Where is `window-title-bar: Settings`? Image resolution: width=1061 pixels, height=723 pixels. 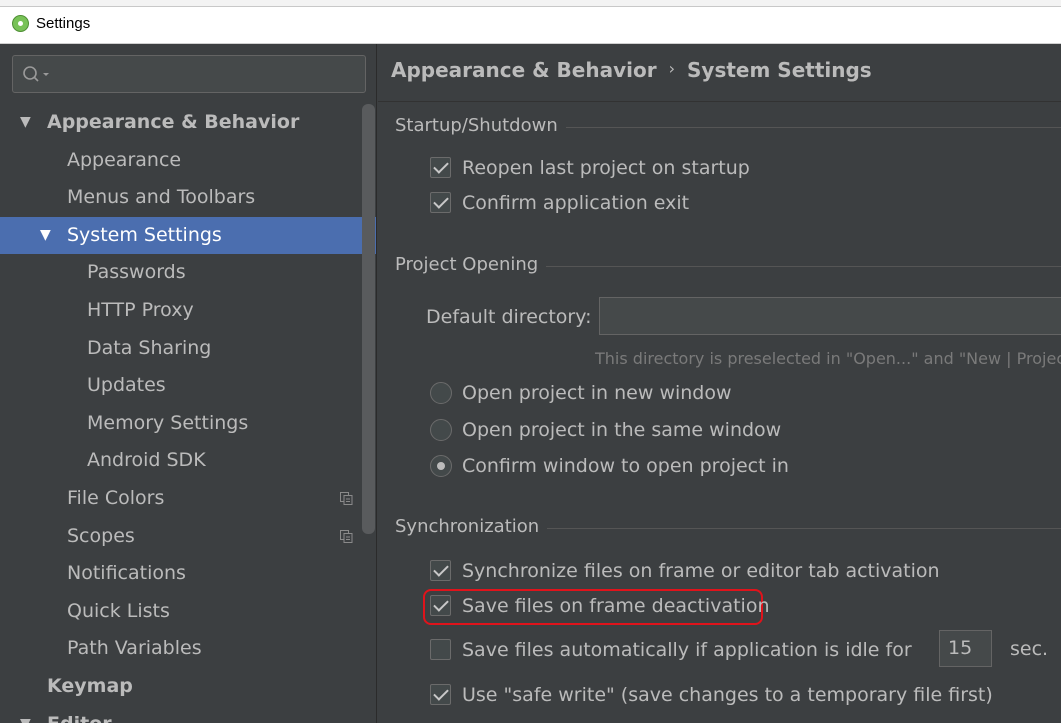 window-title-bar: Settings is located at coordinates (530, 22).